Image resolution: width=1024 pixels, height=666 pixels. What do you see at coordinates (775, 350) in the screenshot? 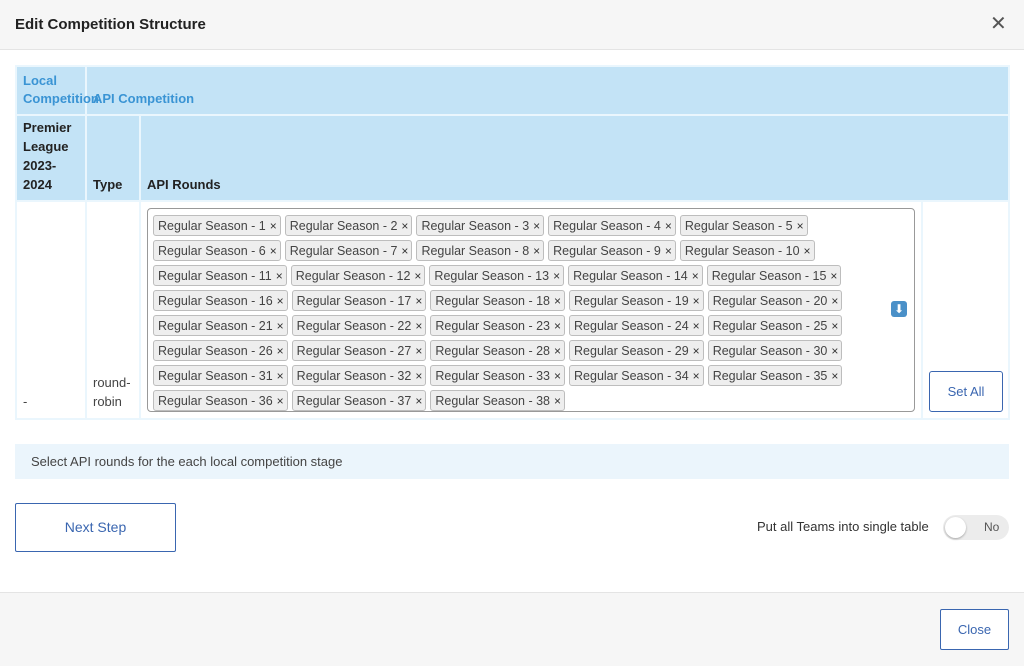
I see `round-tag: Regular Season - 30 ×` at bounding box center [775, 350].